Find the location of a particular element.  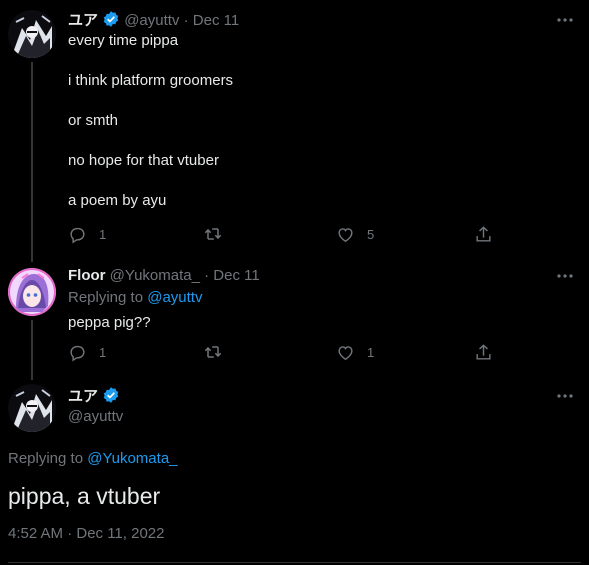

replying-handle-link: @ayuttv is located at coordinates (174, 297).